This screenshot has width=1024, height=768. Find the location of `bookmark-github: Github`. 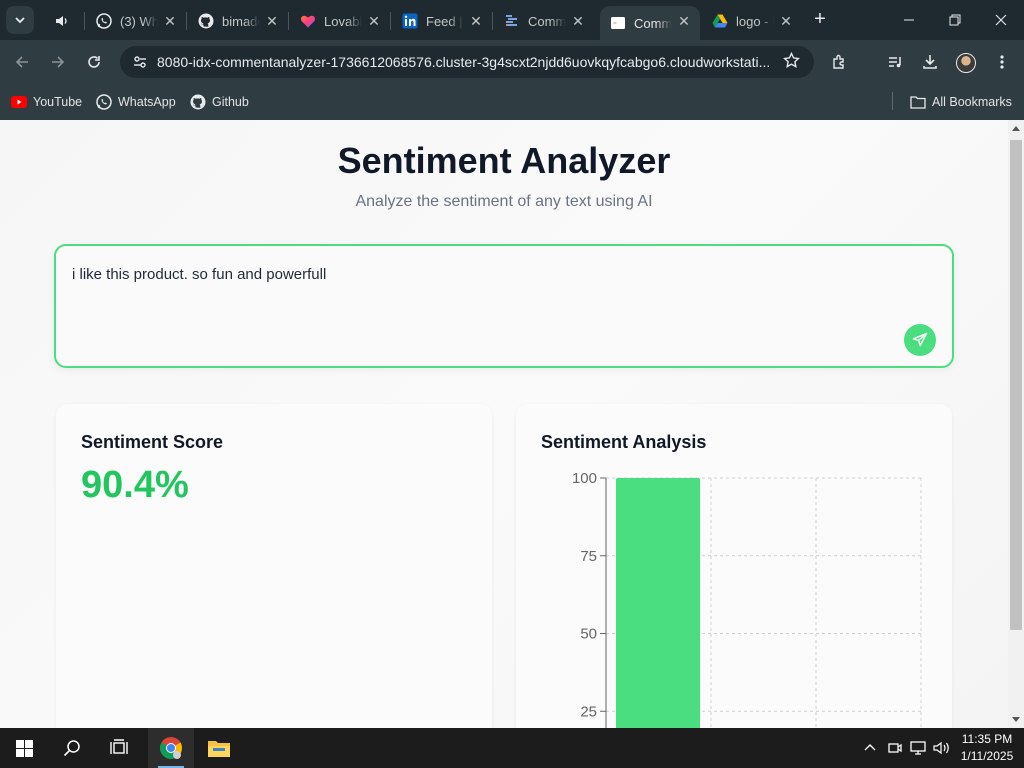

bookmark-github: Github is located at coordinates (219, 102).